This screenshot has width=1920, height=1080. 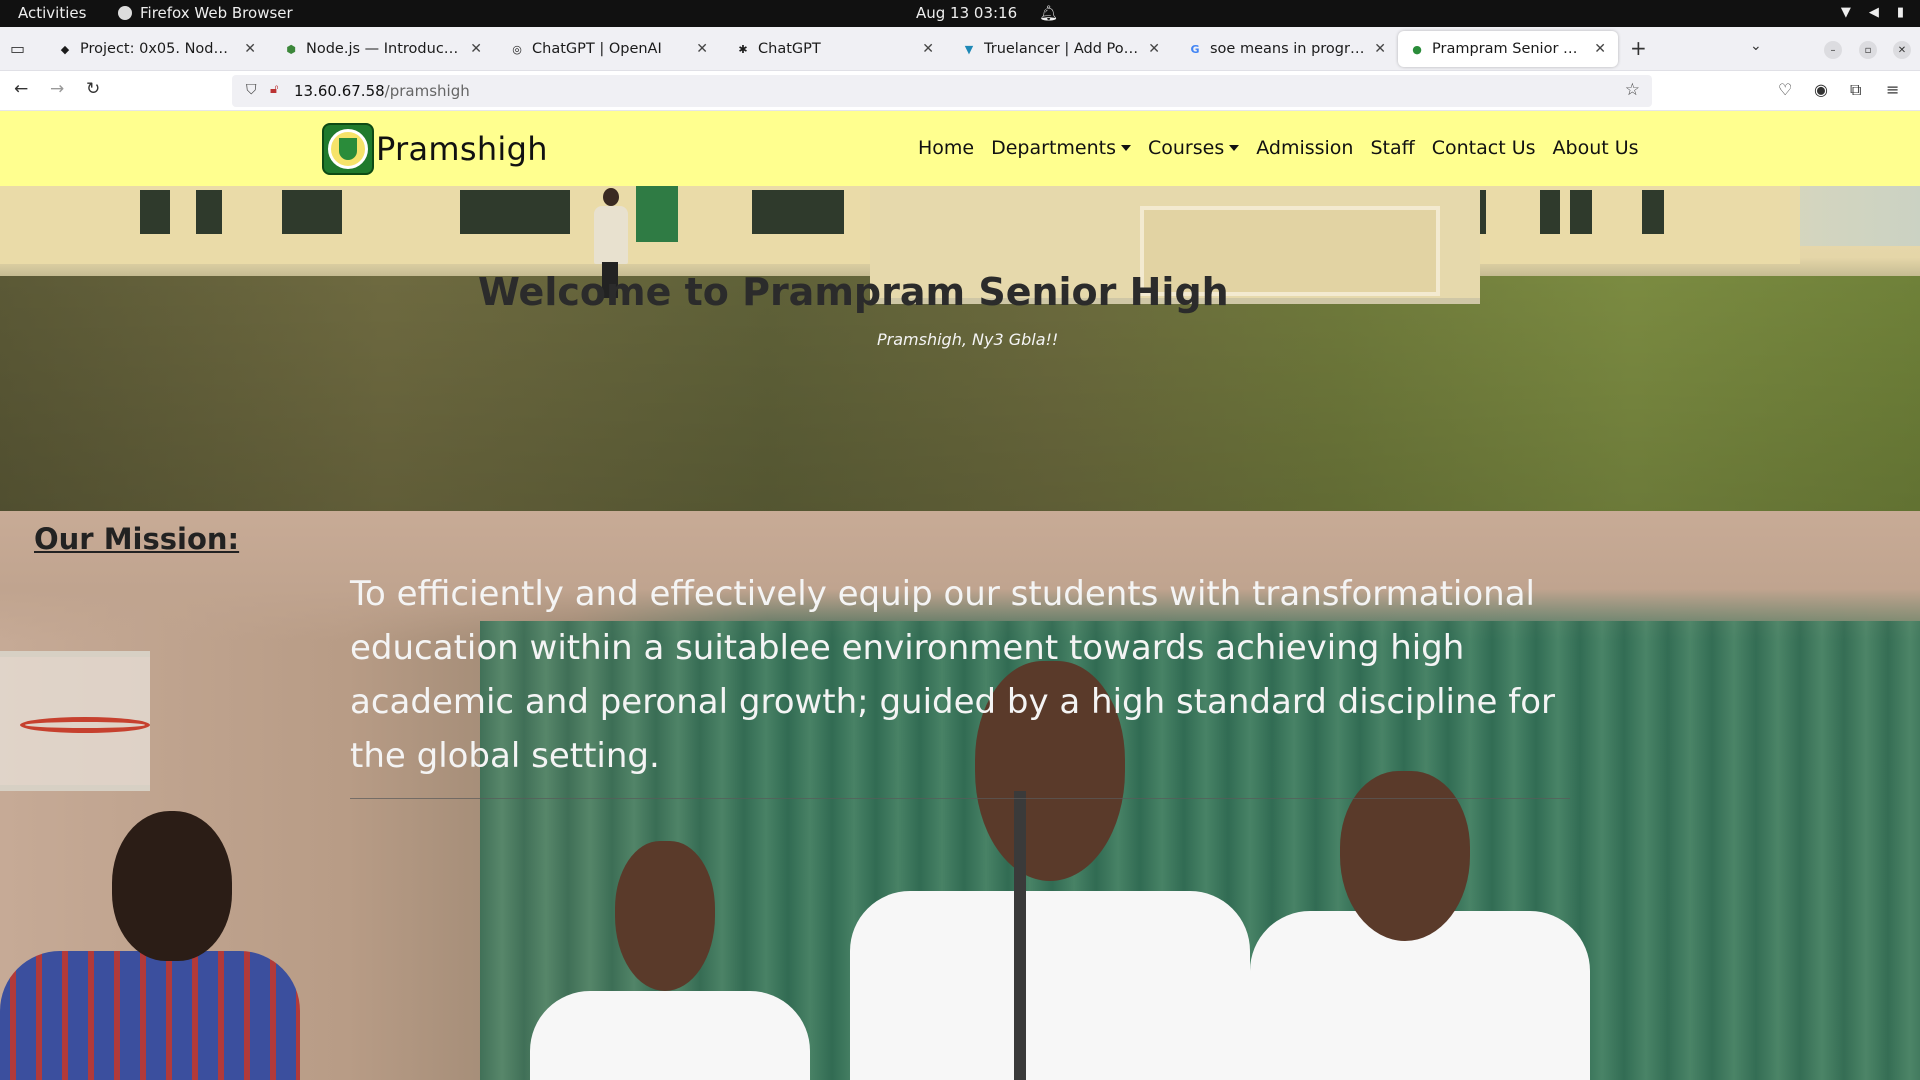 What do you see at coordinates (1785, 89) in the screenshot?
I see `pocket-icon: ♡` at bounding box center [1785, 89].